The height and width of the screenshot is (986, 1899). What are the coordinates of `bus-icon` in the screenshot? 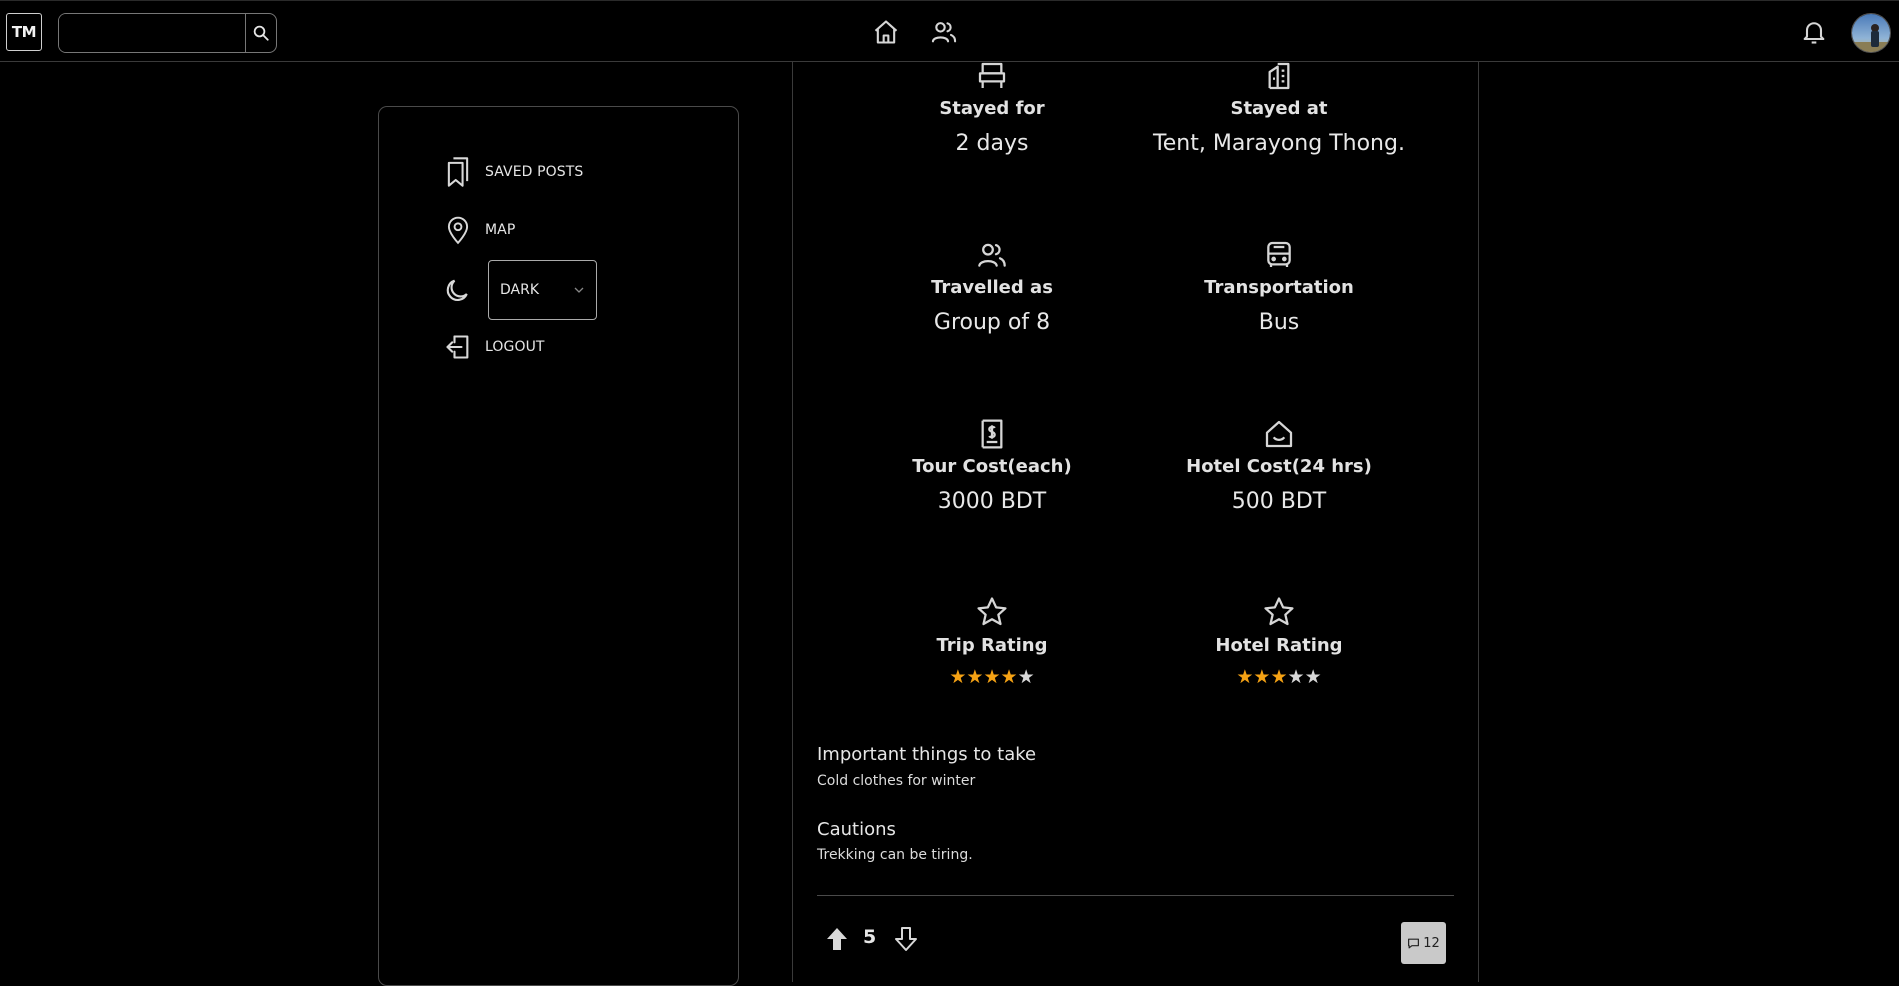 It's located at (1279, 254).